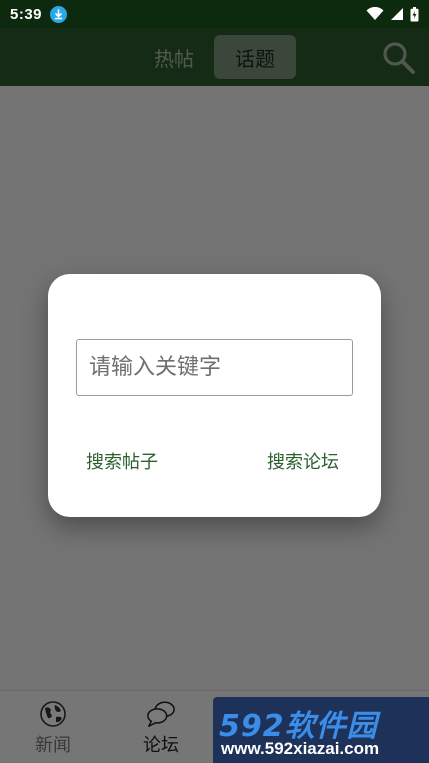  What do you see at coordinates (375, 13) in the screenshot?
I see `wifi-icon` at bounding box center [375, 13].